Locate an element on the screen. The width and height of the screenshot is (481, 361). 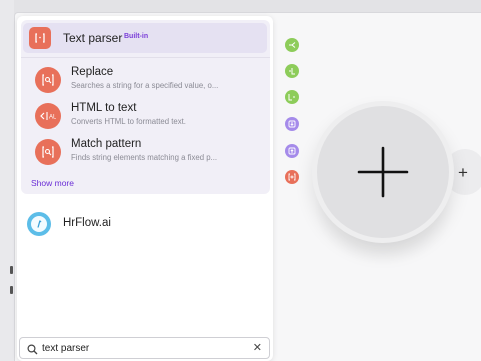
app-label: HrFlow.ai is located at coordinates (87, 223).